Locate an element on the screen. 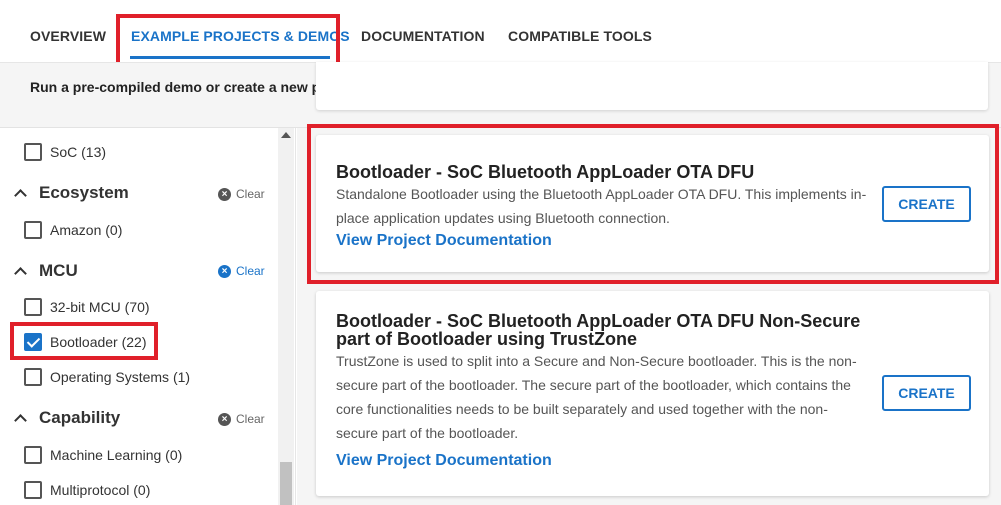 The image size is (1001, 505). tab-documentation: DOCUMENTATION is located at coordinates (423, 31).